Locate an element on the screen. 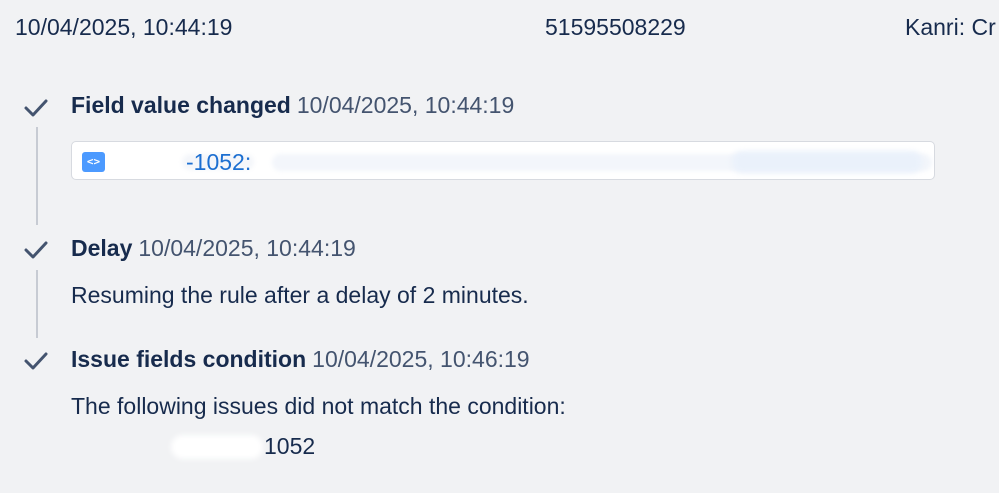 The height and width of the screenshot is (493, 999). unmatched-issue: 1052 is located at coordinates (281, 448).